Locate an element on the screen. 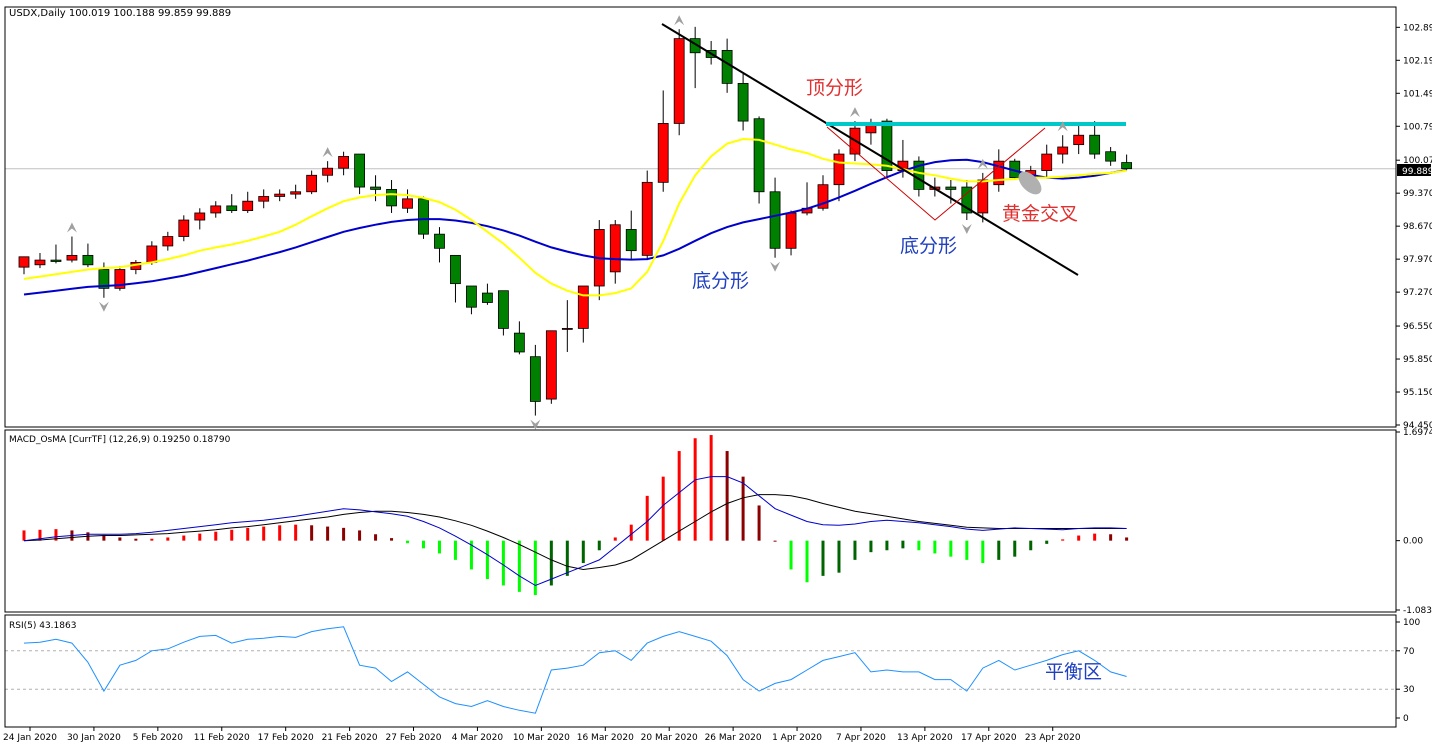 This screenshot has height=748, width=1432. price-tick-label: 97.270 is located at coordinates (1417, 293).